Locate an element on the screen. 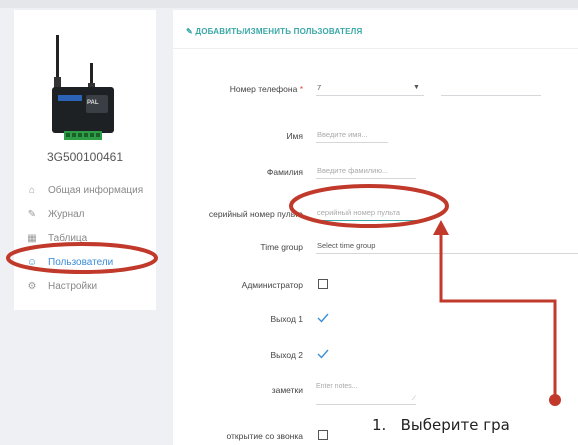 This screenshot has width=578, height=445. instruction-caption: 1. Выберите гра is located at coordinates (441, 425).